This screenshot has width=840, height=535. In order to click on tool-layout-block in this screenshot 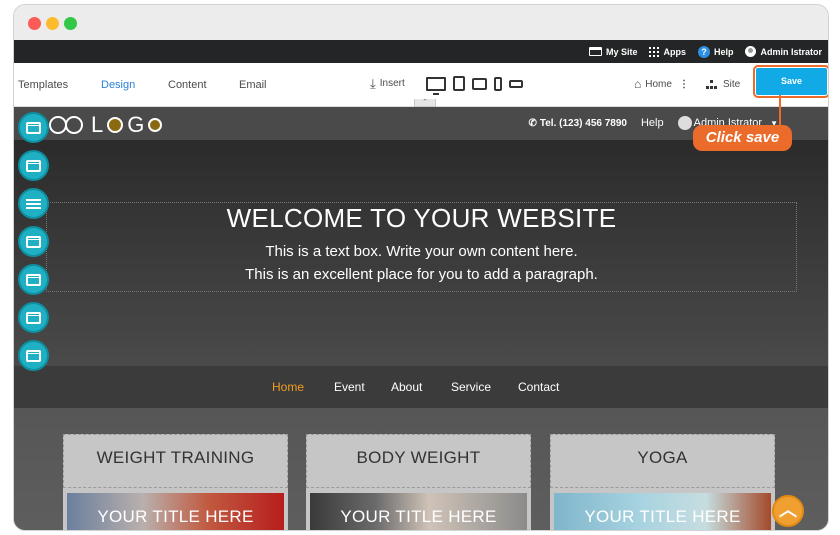, I will do `click(33, 279)`.